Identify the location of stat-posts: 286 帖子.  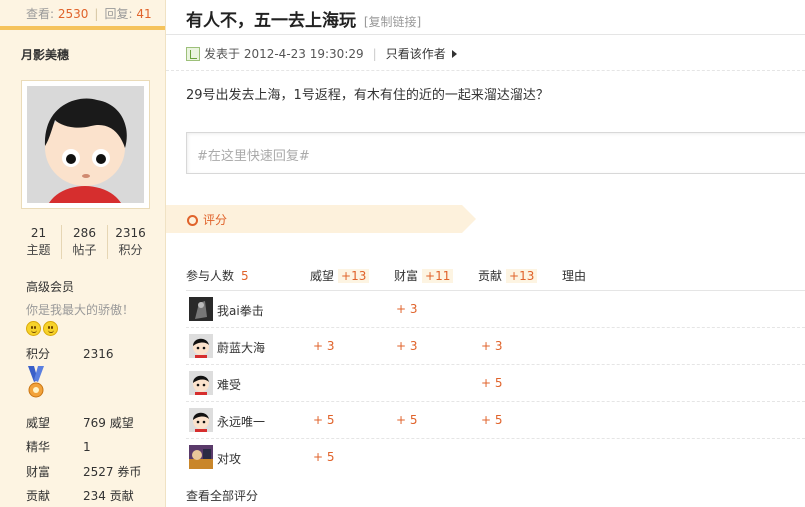
(85, 242).